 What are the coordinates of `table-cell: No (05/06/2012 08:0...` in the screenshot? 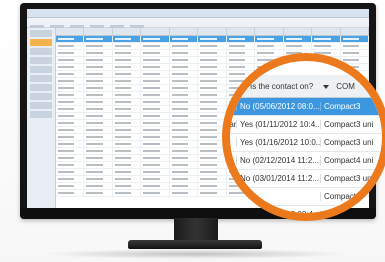 It's located at (278, 106).